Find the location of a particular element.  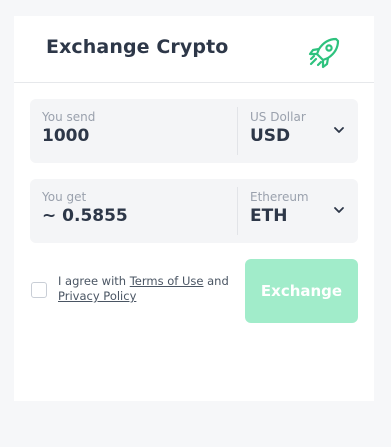

agreement-and: and is located at coordinates (216, 281).